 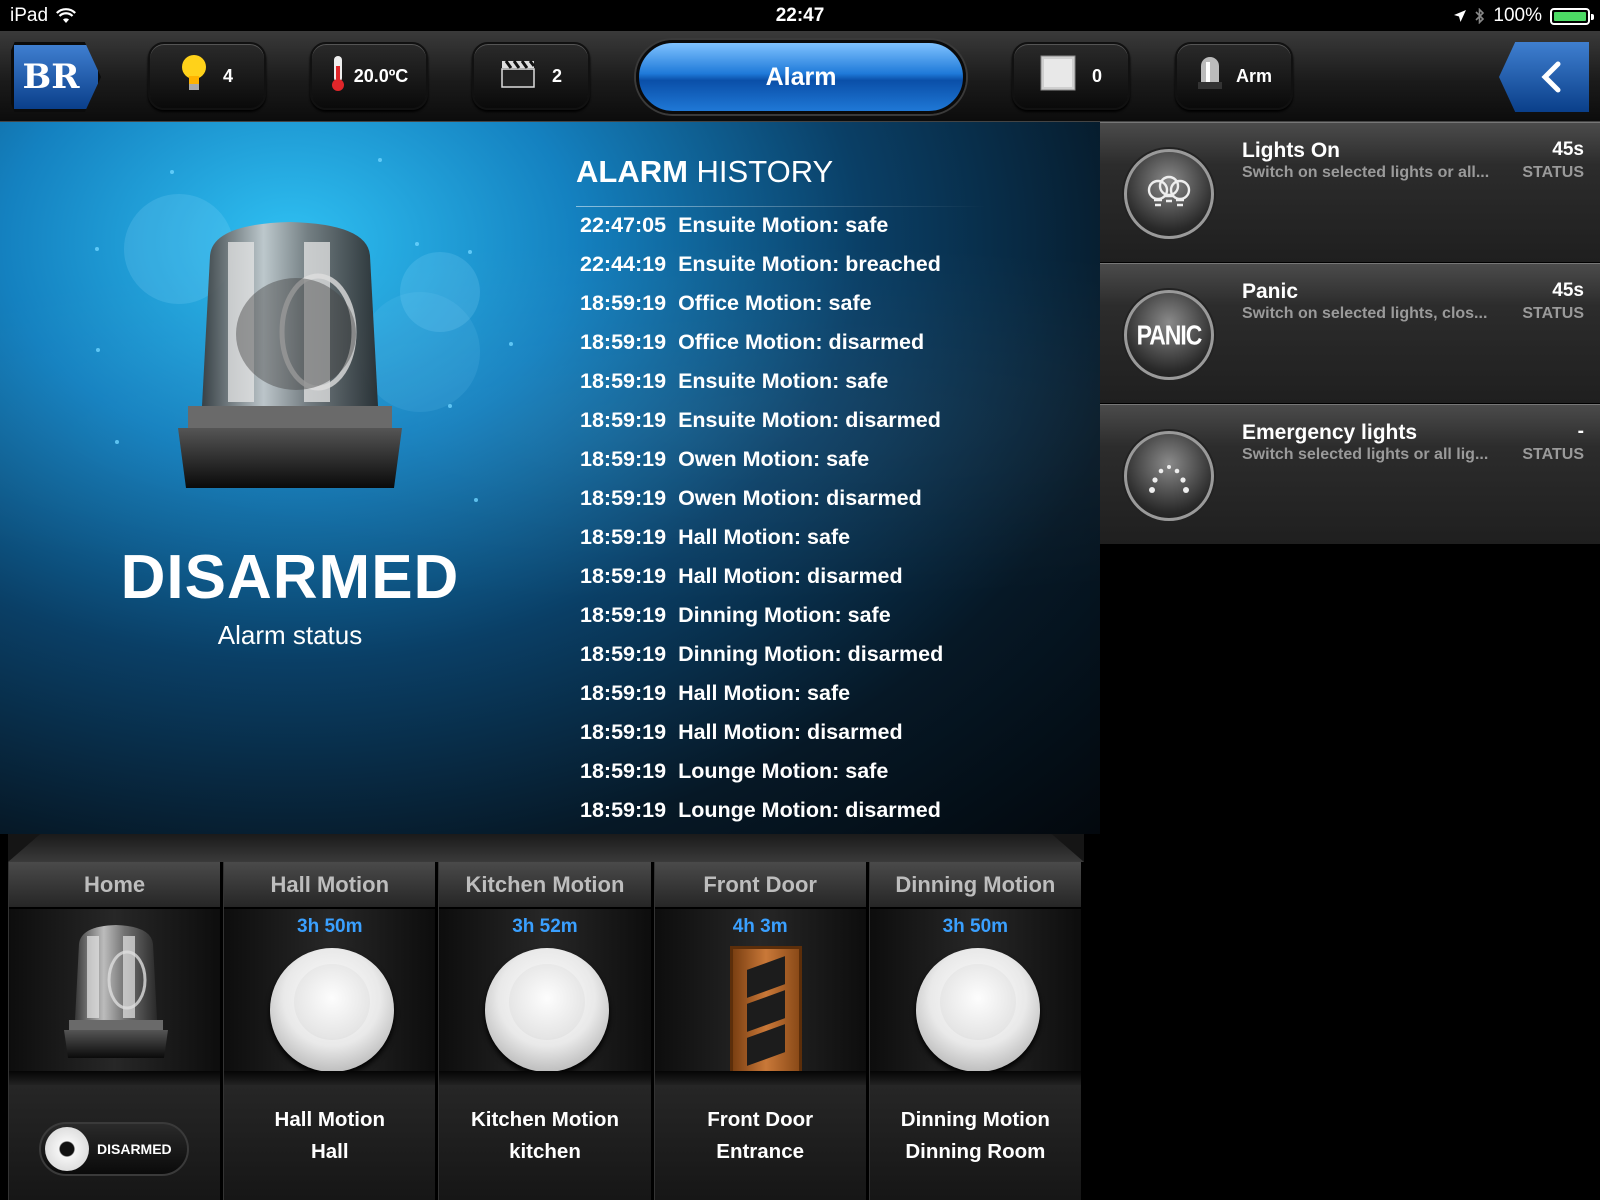 What do you see at coordinates (329, 1136) in the screenshot?
I see `device-name-block: Hall Motion Hall` at bounding box center [329, 1136].